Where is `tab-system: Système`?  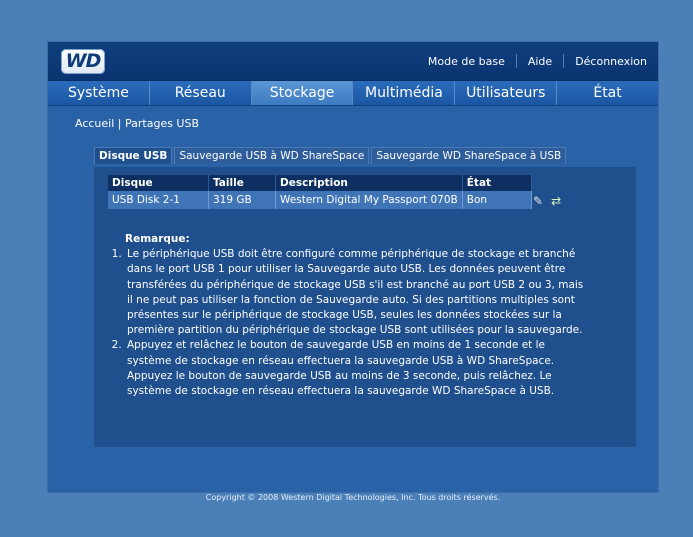 tab-system: Système is located at coordinates (99, 93).